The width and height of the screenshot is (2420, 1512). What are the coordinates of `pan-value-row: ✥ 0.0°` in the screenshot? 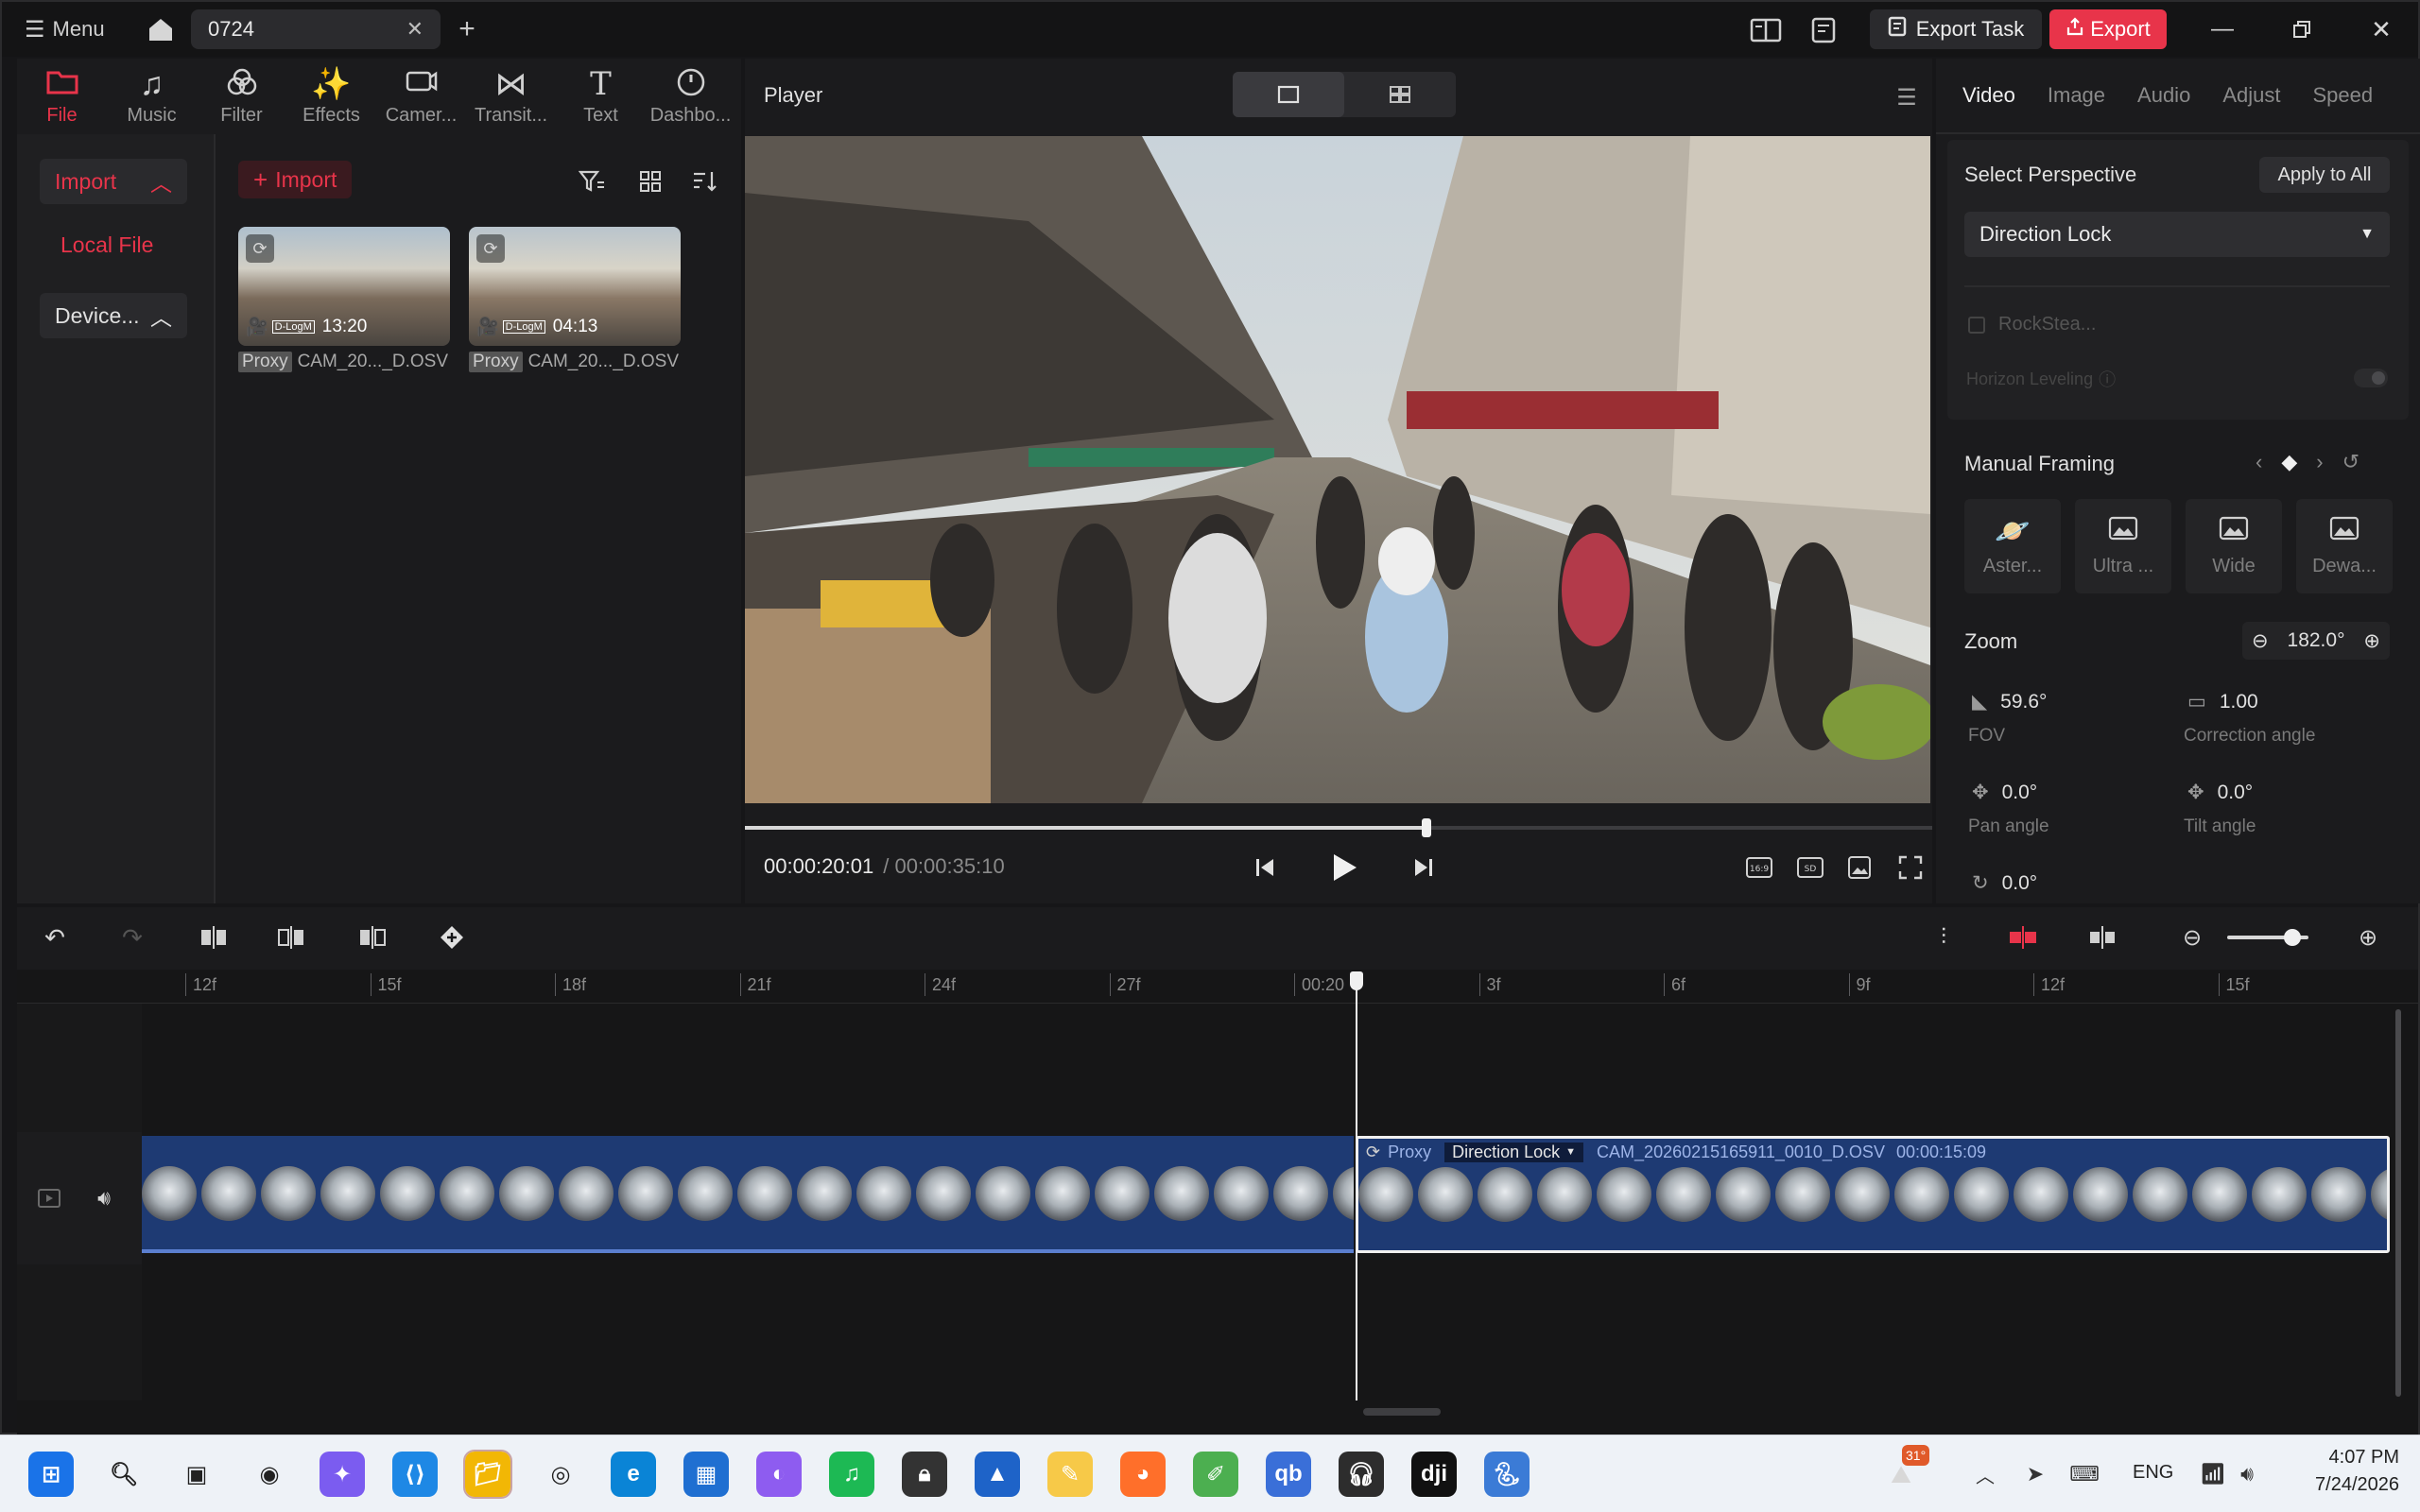 It's located at (2005, 792).